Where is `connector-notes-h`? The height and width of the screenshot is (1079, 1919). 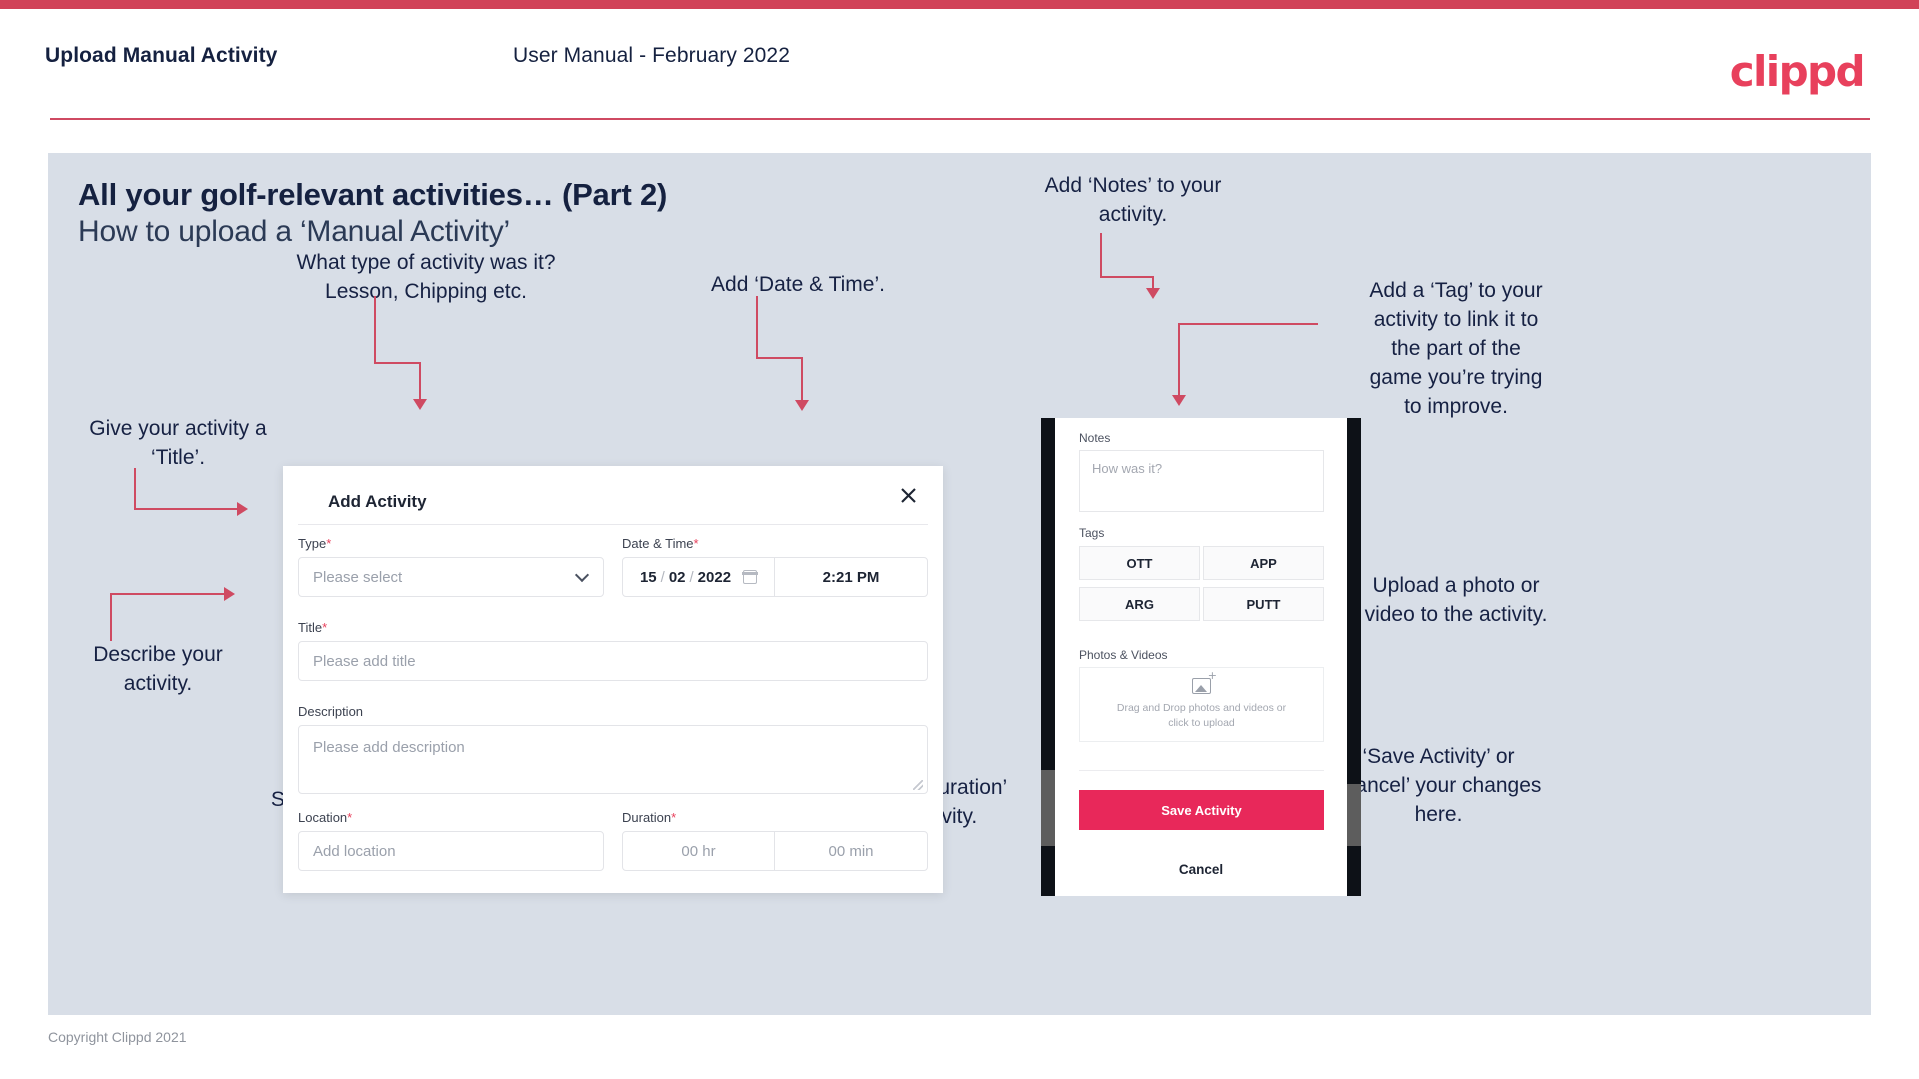
connector-notes-h is located at coordinates (1127, 277).